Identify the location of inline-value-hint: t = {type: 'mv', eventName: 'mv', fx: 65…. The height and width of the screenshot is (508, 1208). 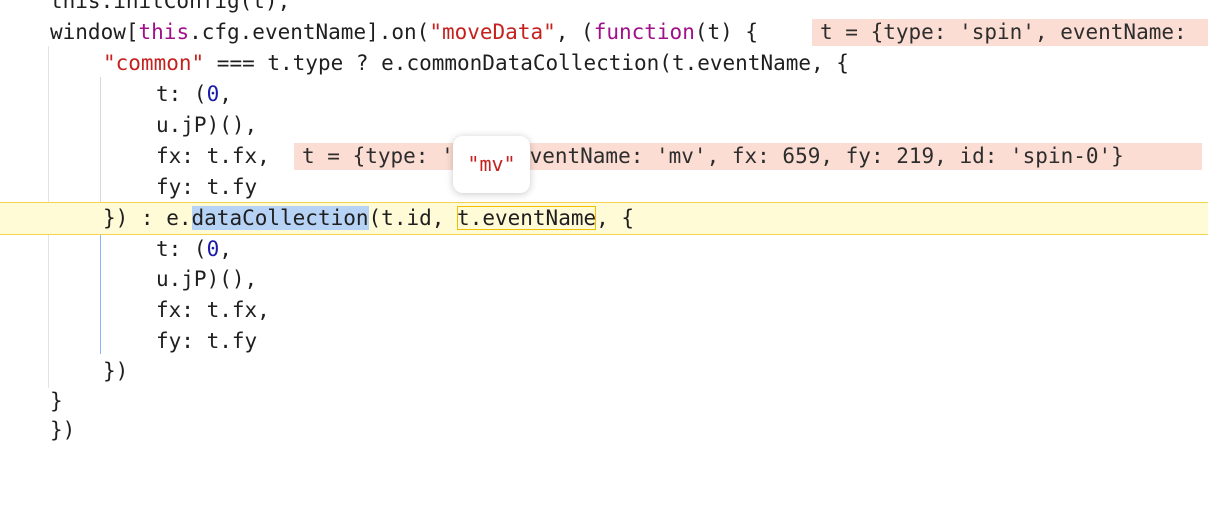
(748, 156).